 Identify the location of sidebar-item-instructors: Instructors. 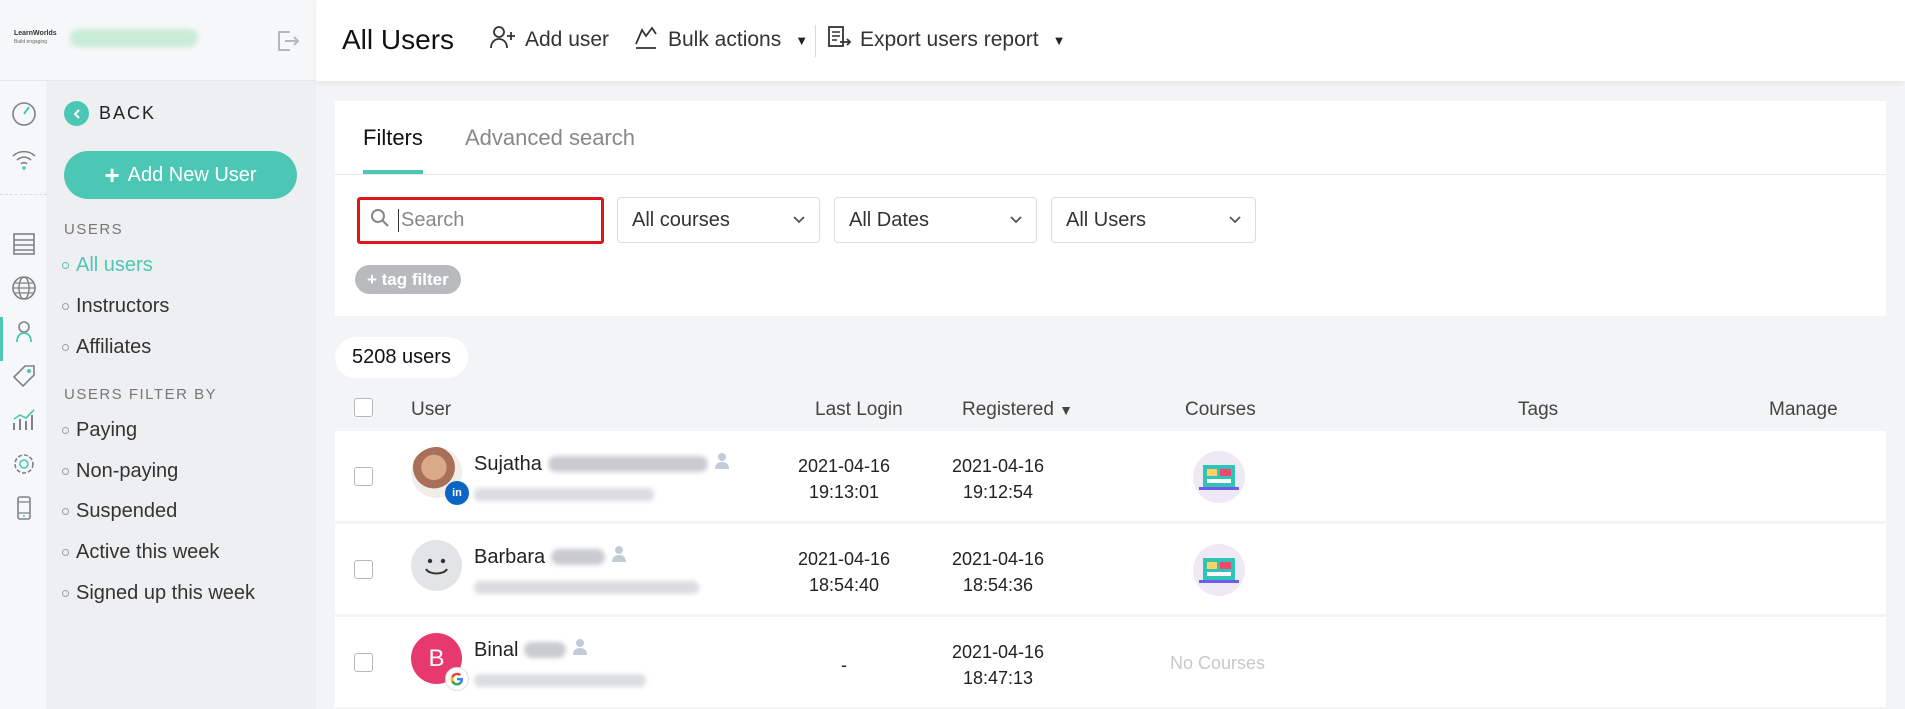
(115, 306).